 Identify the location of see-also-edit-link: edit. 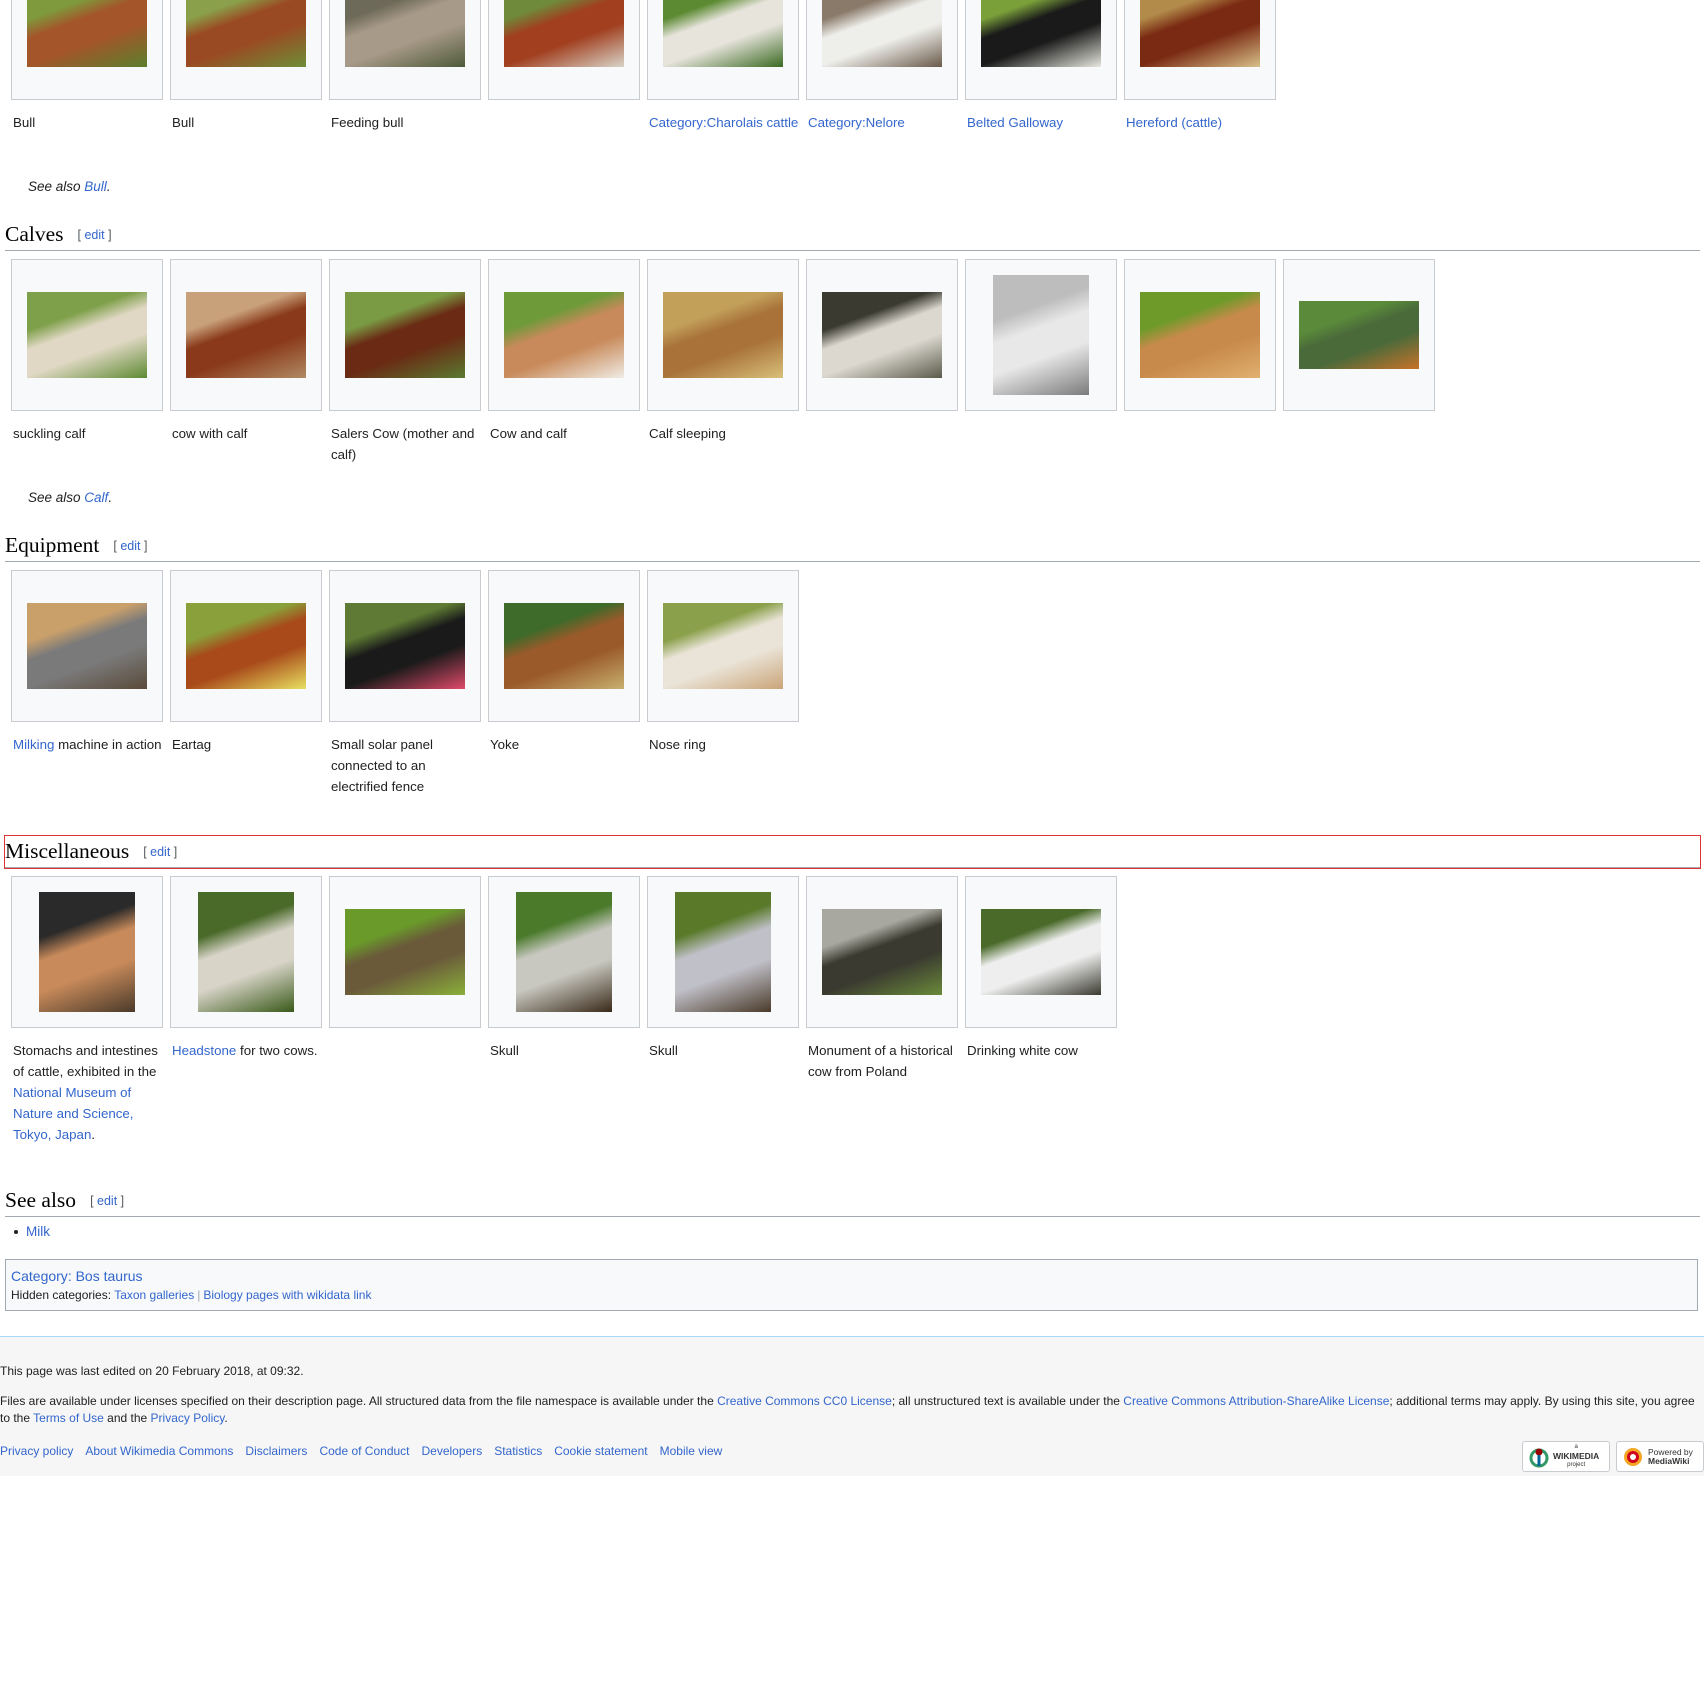
(107, 1201).